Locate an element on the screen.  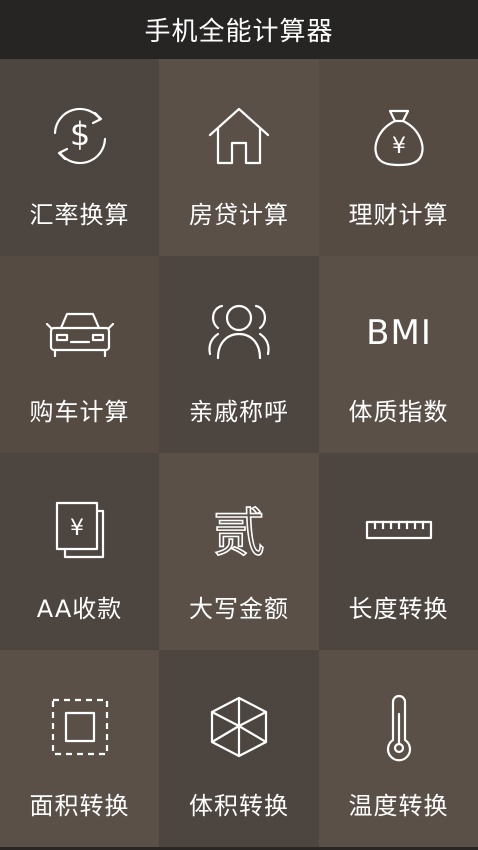
tile-volume: 体积转换 is located at coordinates (239, 748).